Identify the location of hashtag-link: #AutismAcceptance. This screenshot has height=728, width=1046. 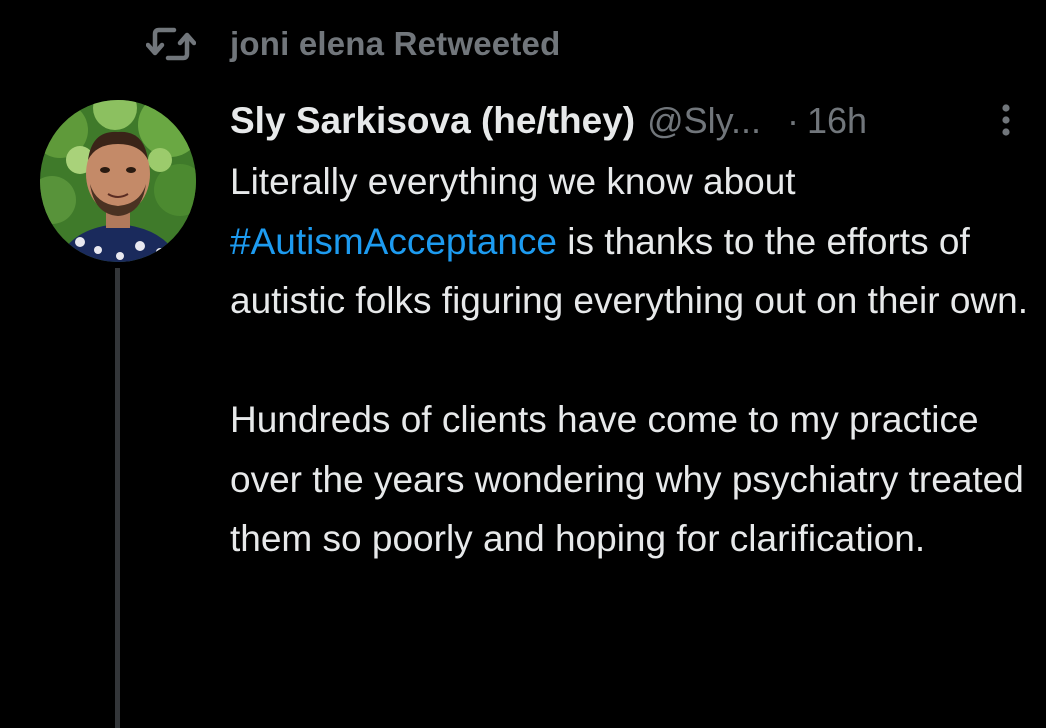
(393, 241).